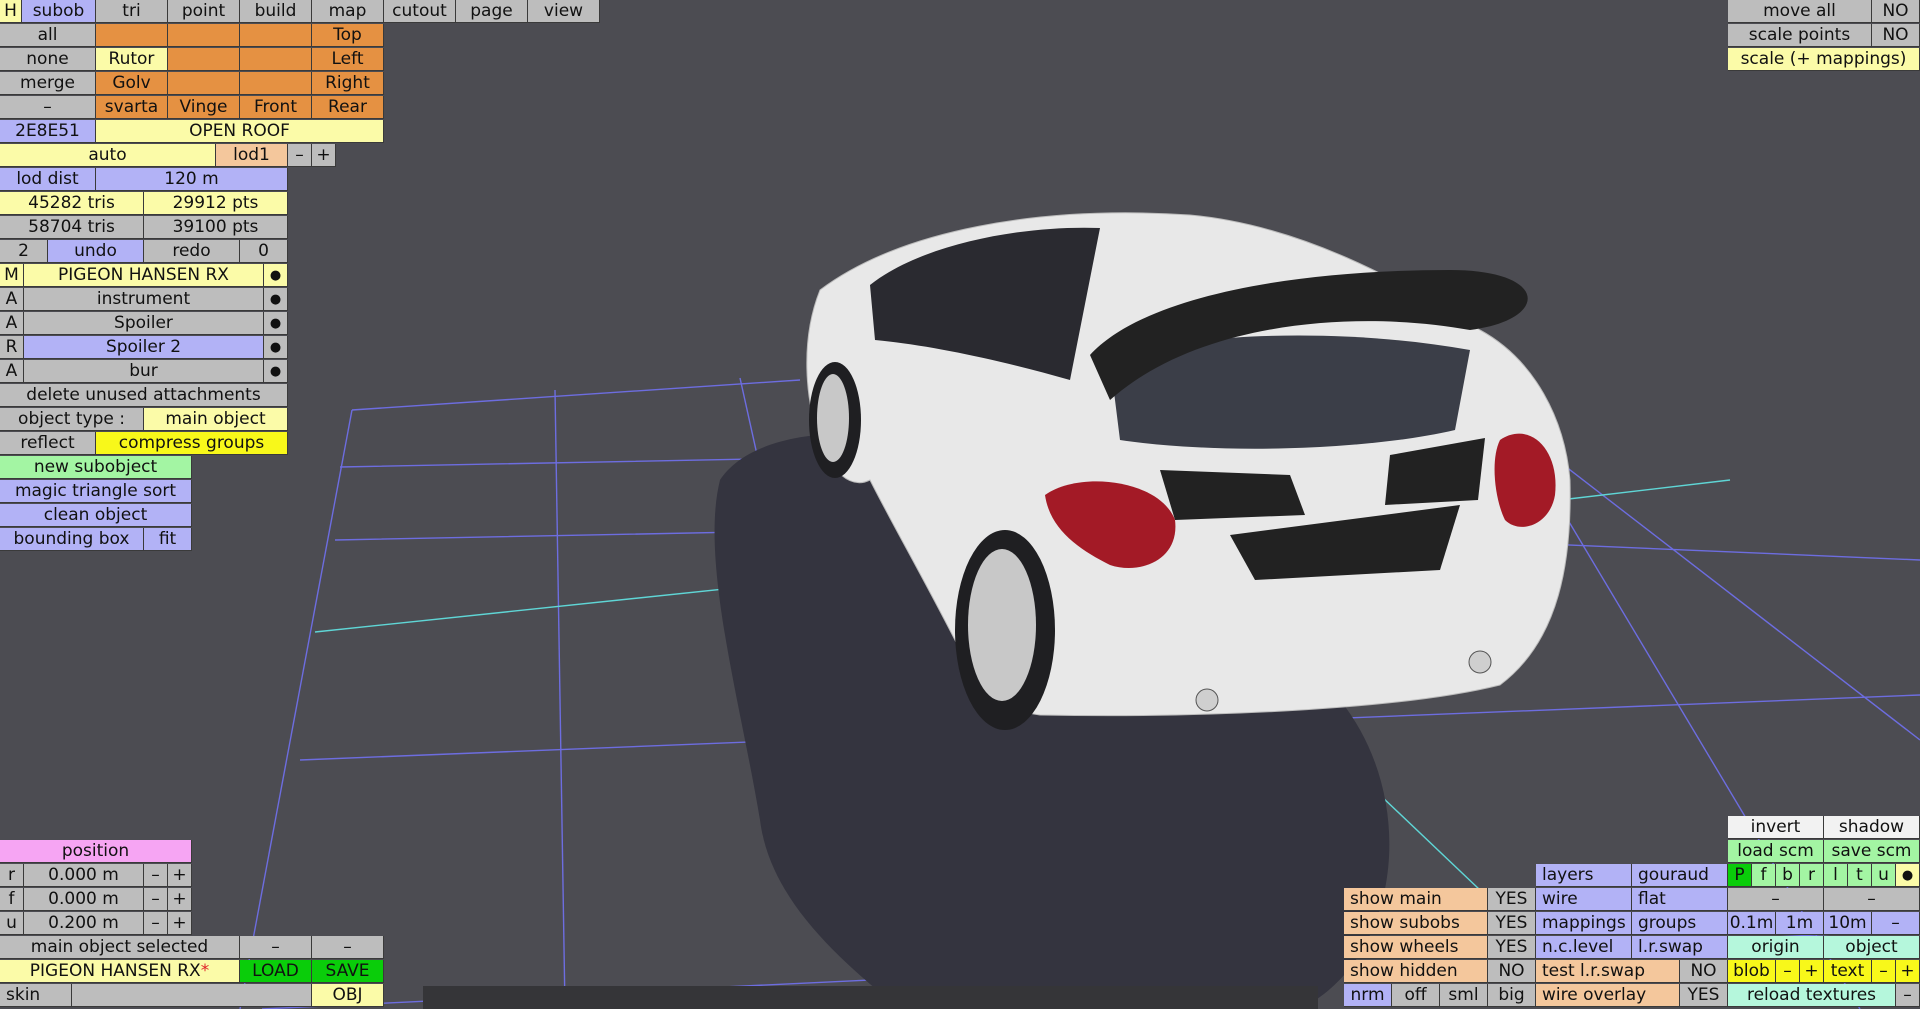 This screenshot has width=1920, height=1009. I want to click on menu-subob: subob, so click(59, 11).